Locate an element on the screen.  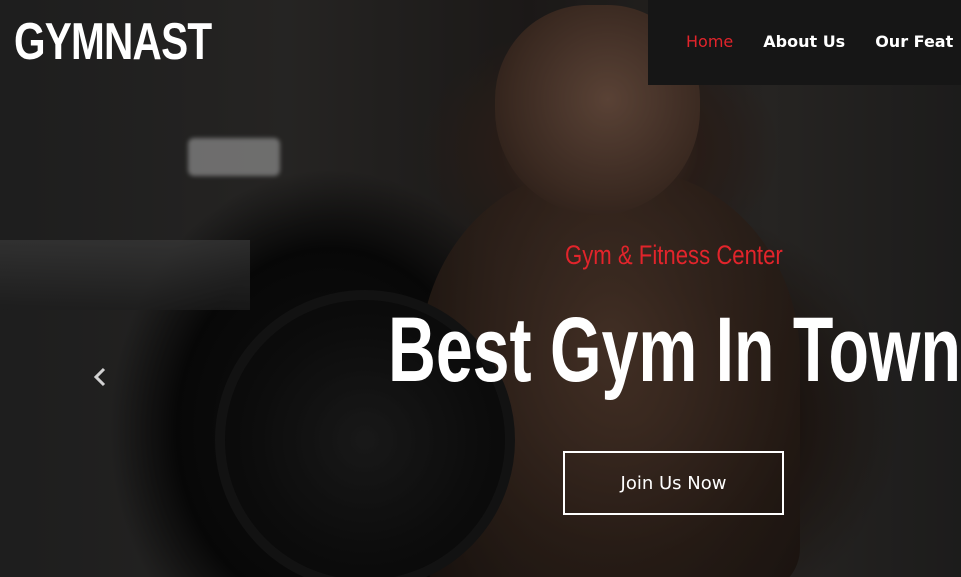
hero-subtitle: Gym & Fitness Center is located at coordinates (674, 255).